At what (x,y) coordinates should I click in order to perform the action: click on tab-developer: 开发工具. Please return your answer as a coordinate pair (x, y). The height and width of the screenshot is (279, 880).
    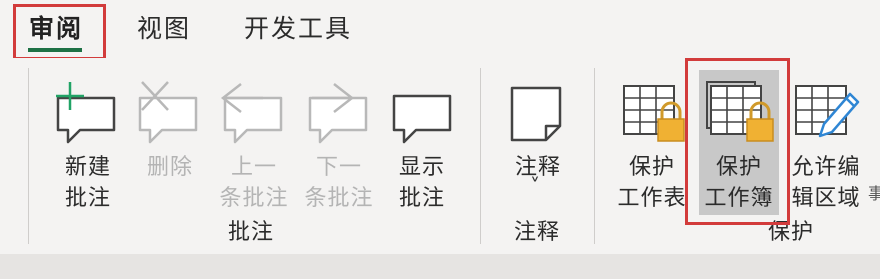
    Looking at the image, I should click on (298, 29).